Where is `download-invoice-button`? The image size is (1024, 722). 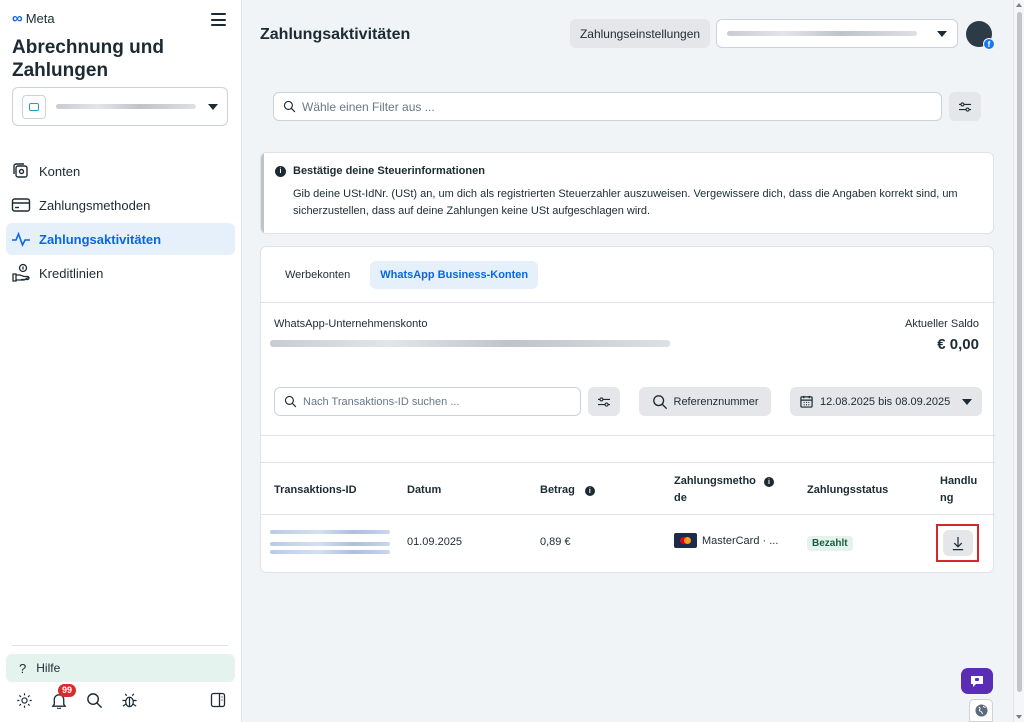
download-invoice-button is located at coordinates (957, 543).